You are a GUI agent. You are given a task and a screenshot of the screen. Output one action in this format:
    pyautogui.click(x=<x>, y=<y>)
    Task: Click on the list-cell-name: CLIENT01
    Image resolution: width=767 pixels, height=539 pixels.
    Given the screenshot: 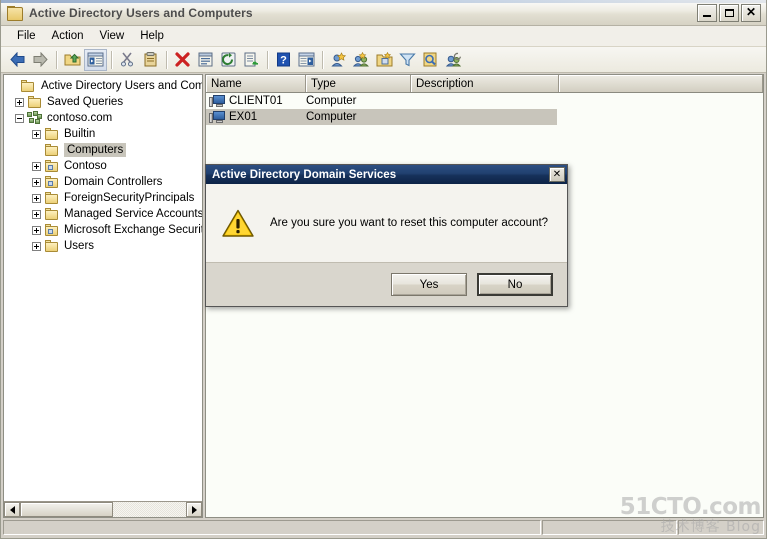 What is the action you would take?
    pyautogui.click(x=256, y=101)
    